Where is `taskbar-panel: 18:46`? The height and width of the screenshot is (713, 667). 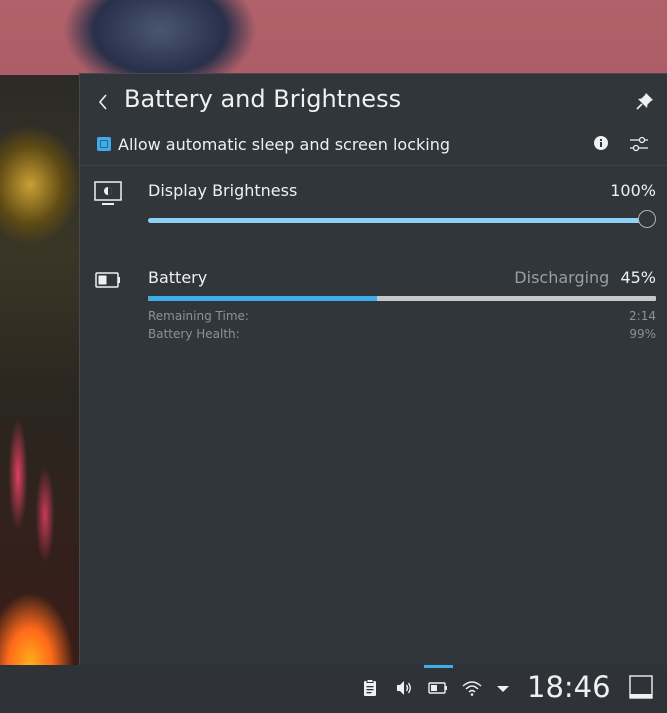
taskbar-panel: 18:46 is located at coordinates (333, 689).